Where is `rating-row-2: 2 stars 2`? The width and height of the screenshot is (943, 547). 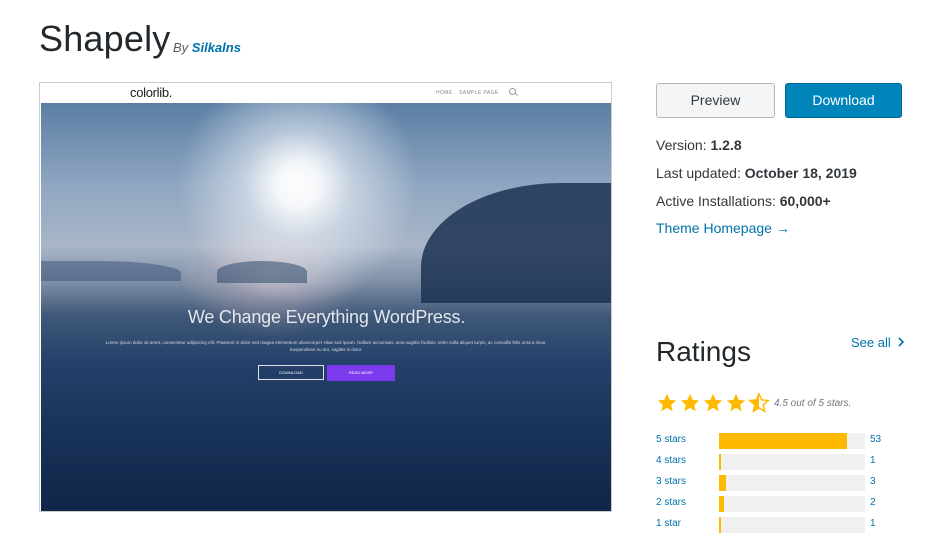 rating-row-2: 2 stars 2 is located at coordinates (776, 504).